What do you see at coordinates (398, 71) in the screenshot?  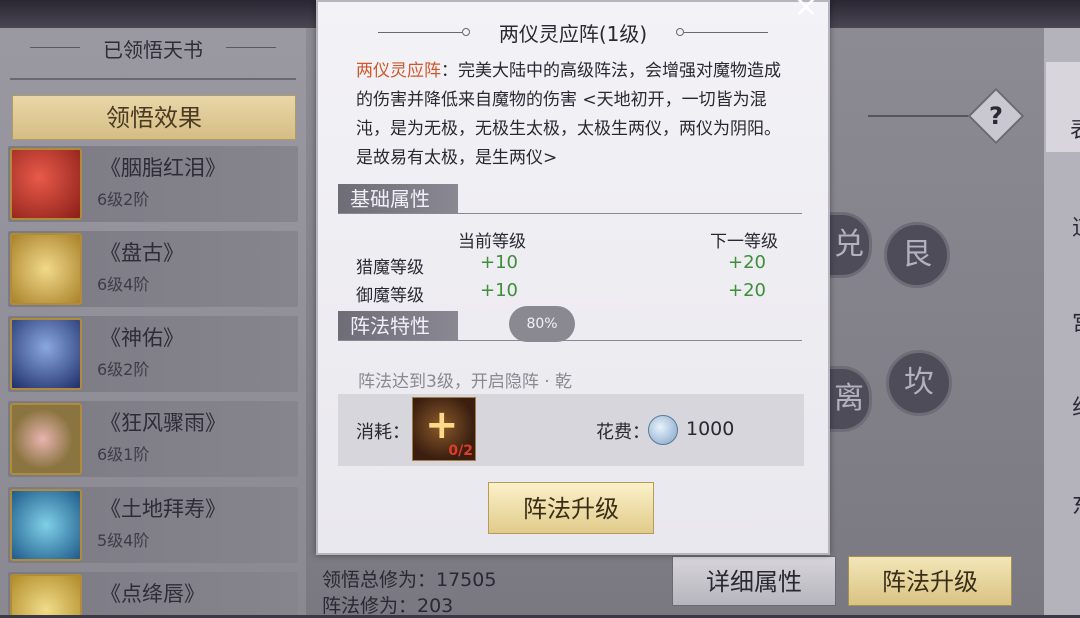 I see `formation-name-highlight: 两仪灵应阵` at bounding box center [398, 71].